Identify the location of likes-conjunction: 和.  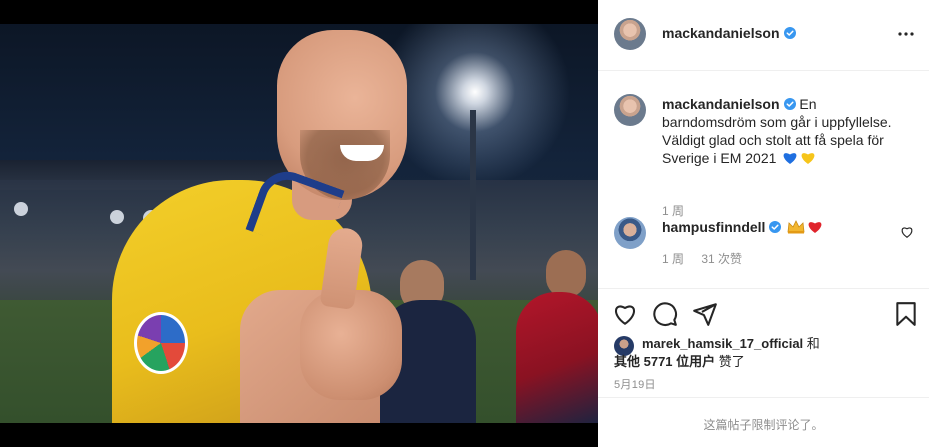
(811, 343).